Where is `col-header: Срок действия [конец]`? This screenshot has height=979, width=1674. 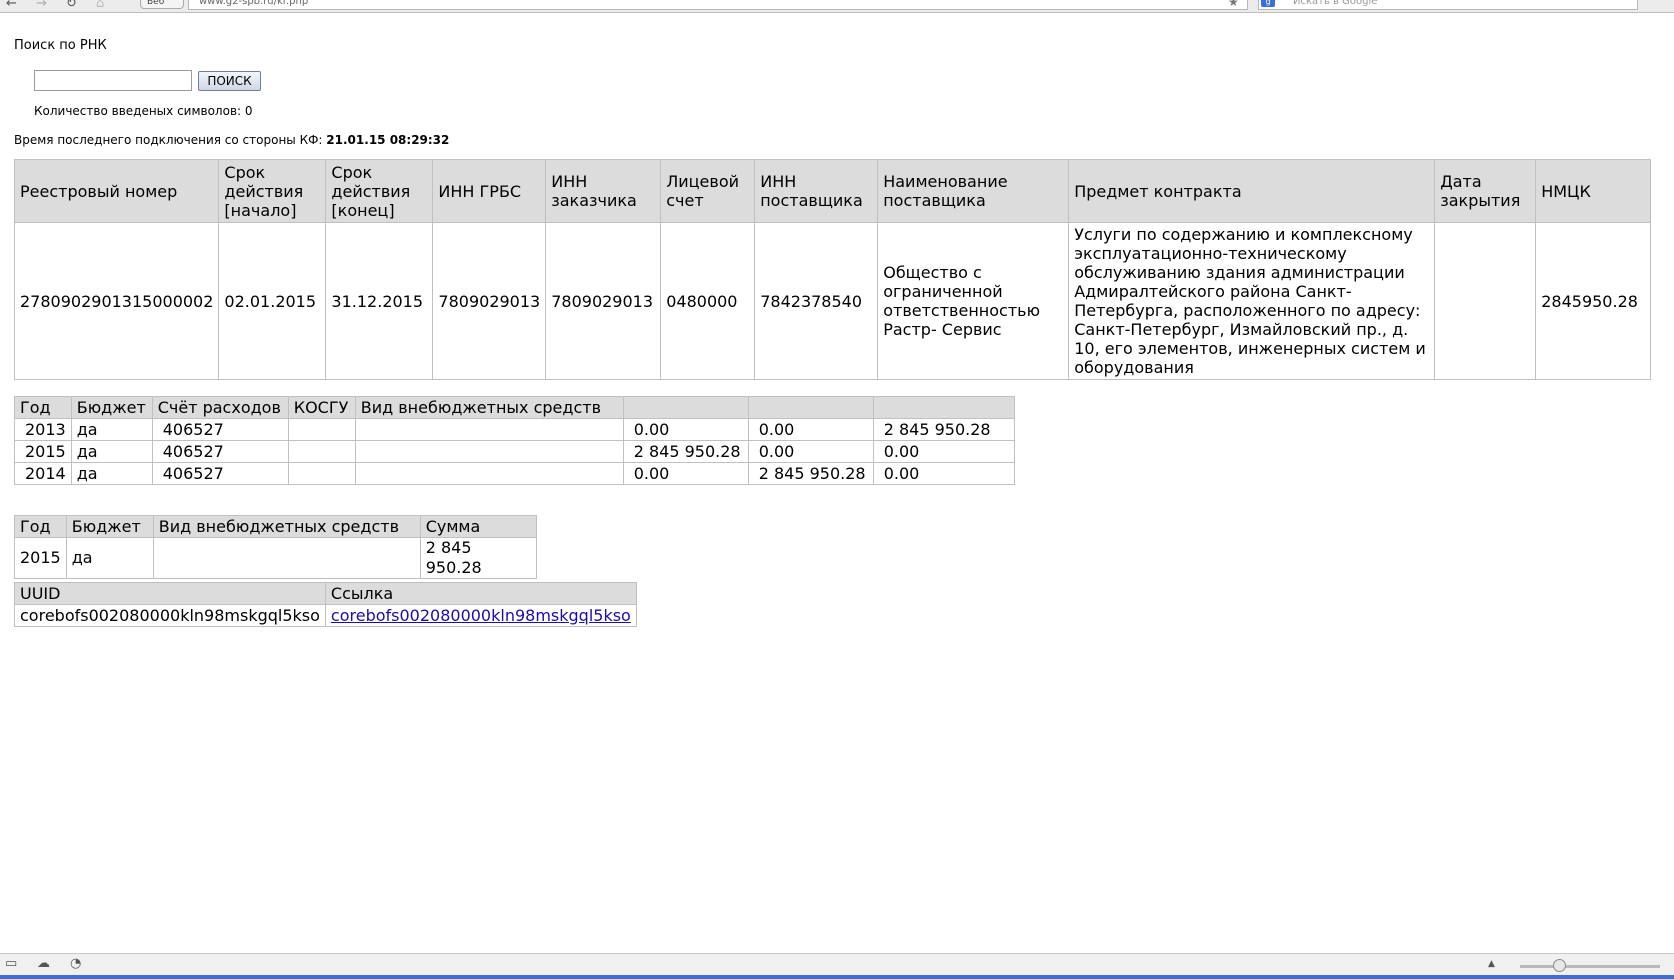 col-header: Срок действия [конец] is located at coordinates (379, 191).